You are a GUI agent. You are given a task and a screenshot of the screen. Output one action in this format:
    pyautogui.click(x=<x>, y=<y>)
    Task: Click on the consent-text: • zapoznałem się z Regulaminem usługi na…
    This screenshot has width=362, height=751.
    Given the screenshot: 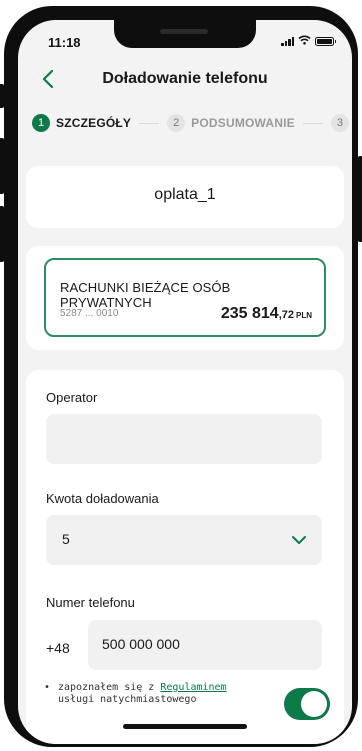 What is the action you would take?
    pyautogui.click(x=135, y=694)
    